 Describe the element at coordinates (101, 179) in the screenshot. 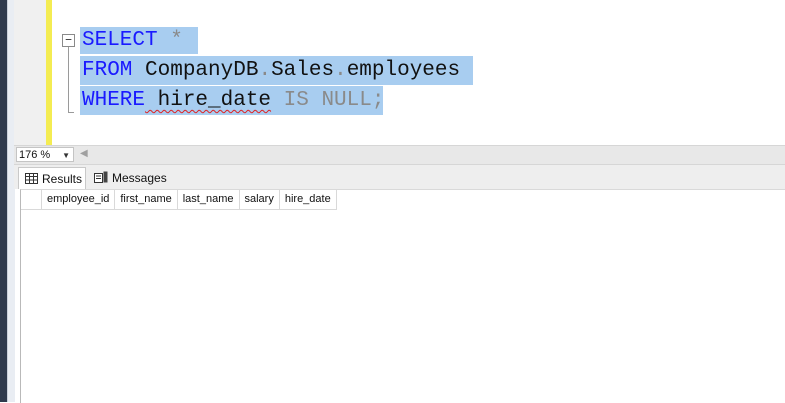

I see `messages-icon` at that location.